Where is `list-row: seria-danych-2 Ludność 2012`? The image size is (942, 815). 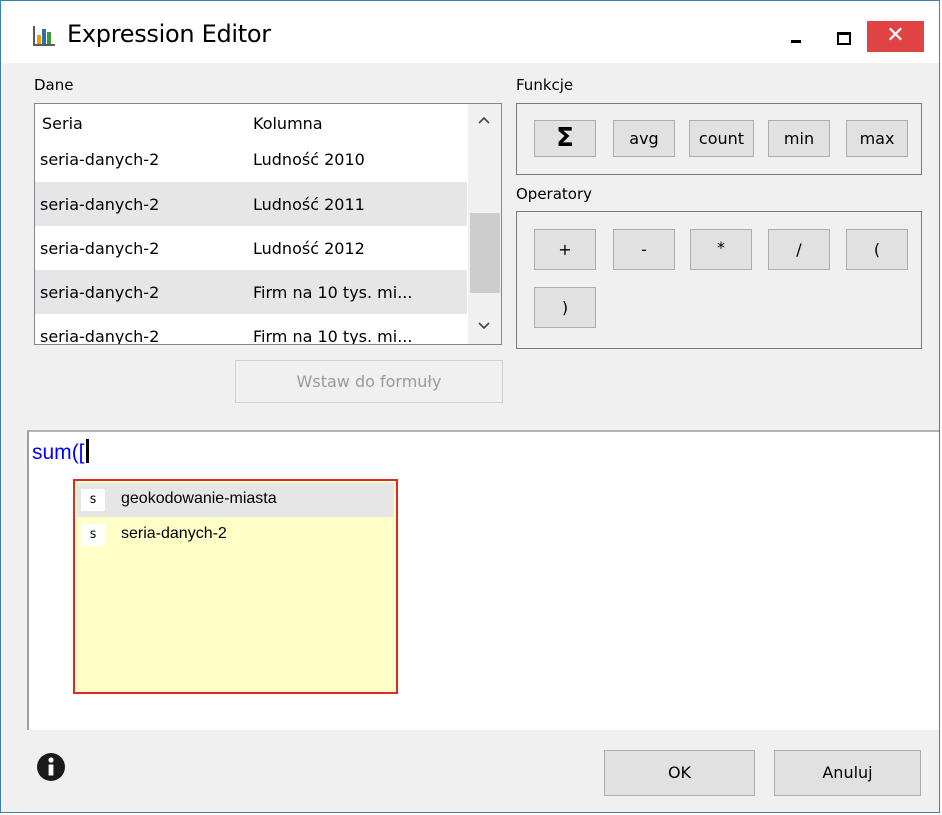
list-row: seria-danych-2 Ludność 2012 is located at coordinates (251, 248).